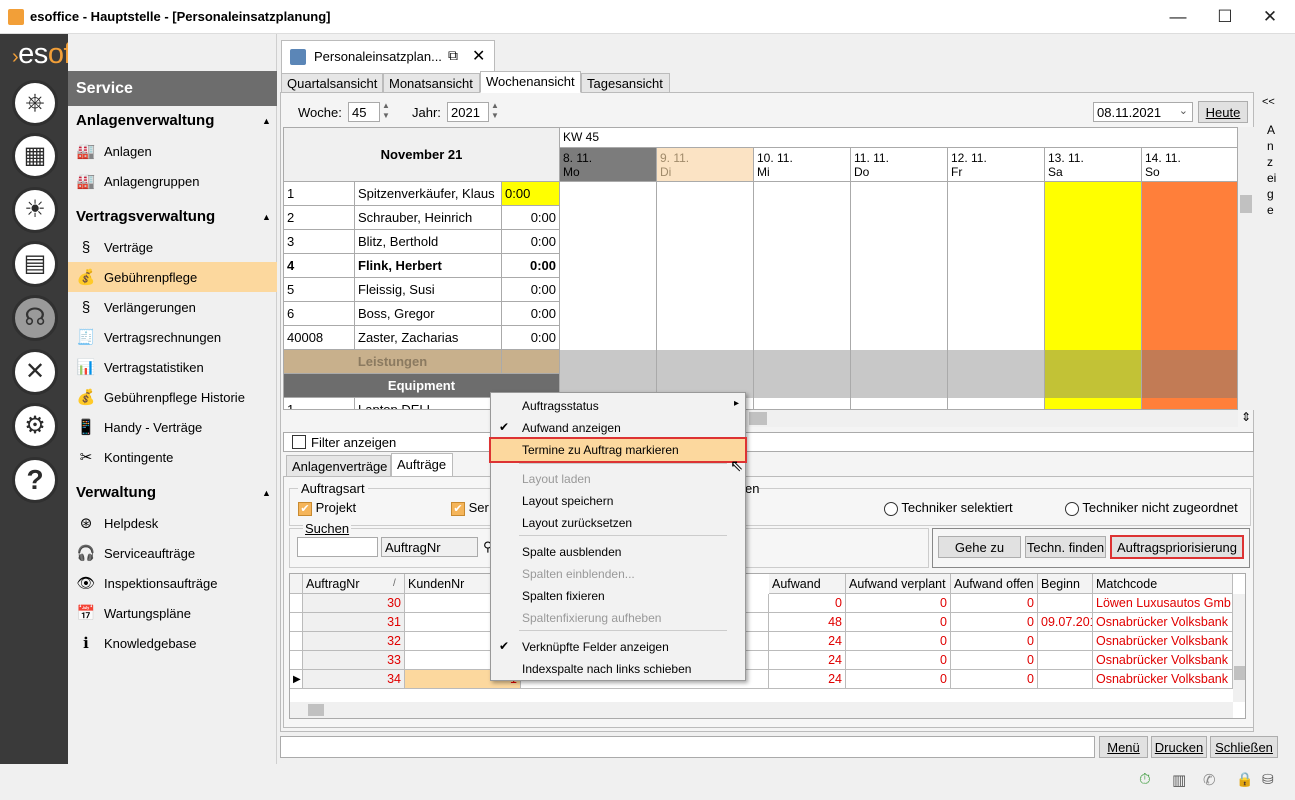 Image resolution: width=1295 pixels, height=800 pixels. I want to click on tab-auftraege: Aufträge, so click(422, 465).